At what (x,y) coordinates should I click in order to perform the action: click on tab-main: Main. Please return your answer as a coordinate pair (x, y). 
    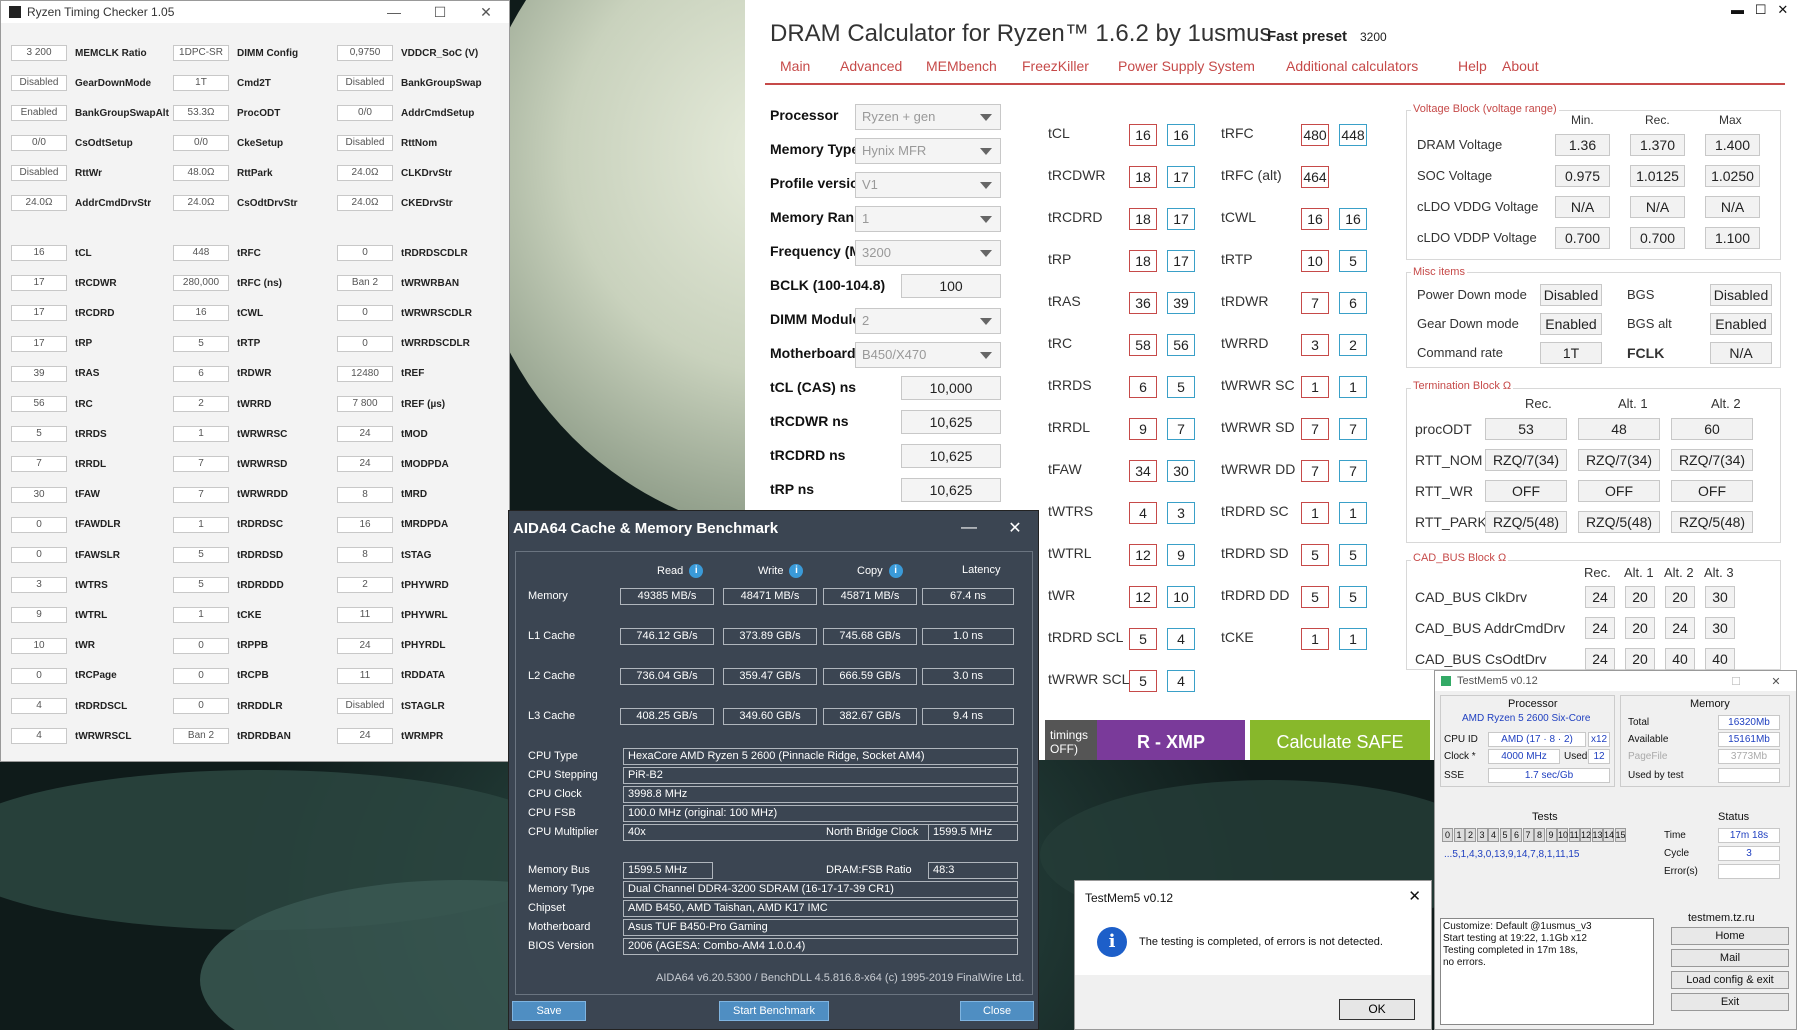
    Looking at the image, I should click on (795, 66).